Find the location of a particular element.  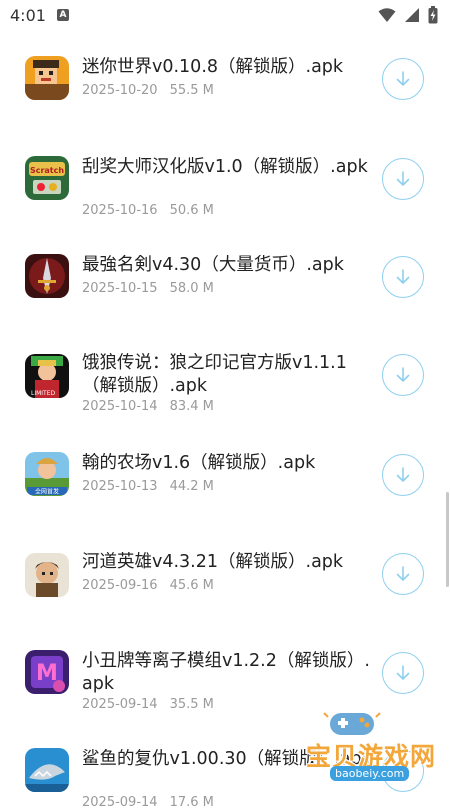

item-date: 2025-09-16 is located at coordinates (120, 585).